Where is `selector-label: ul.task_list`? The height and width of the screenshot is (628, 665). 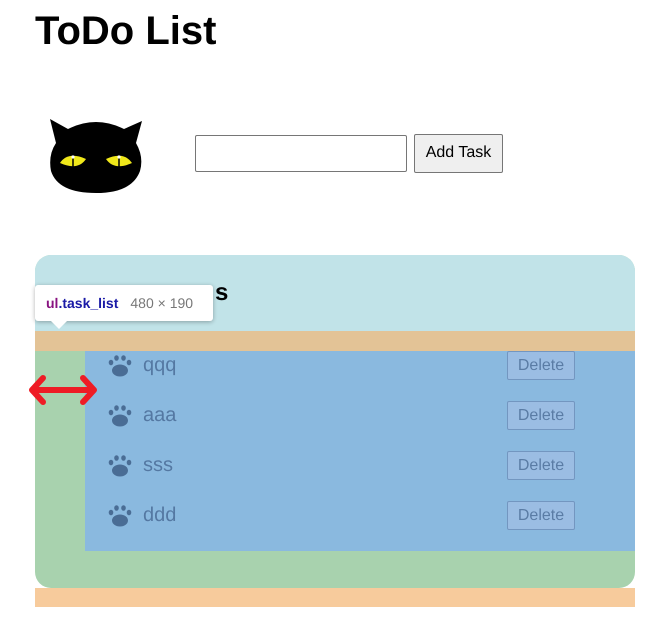
selector-label: ul.task_list is located at coordinates (82, 303).